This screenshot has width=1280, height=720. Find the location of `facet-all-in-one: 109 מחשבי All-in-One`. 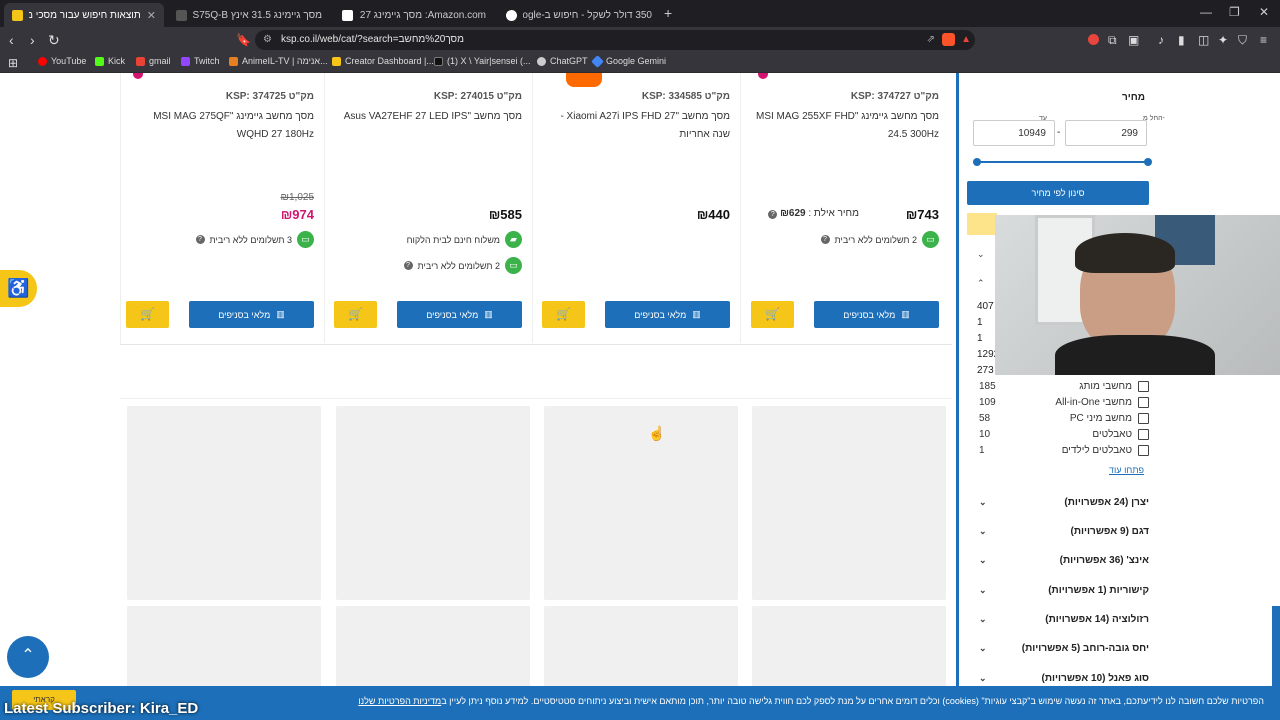

facet-all-in-one: 109 מחשבי All-in-One is located at coordinates (1064, 402).